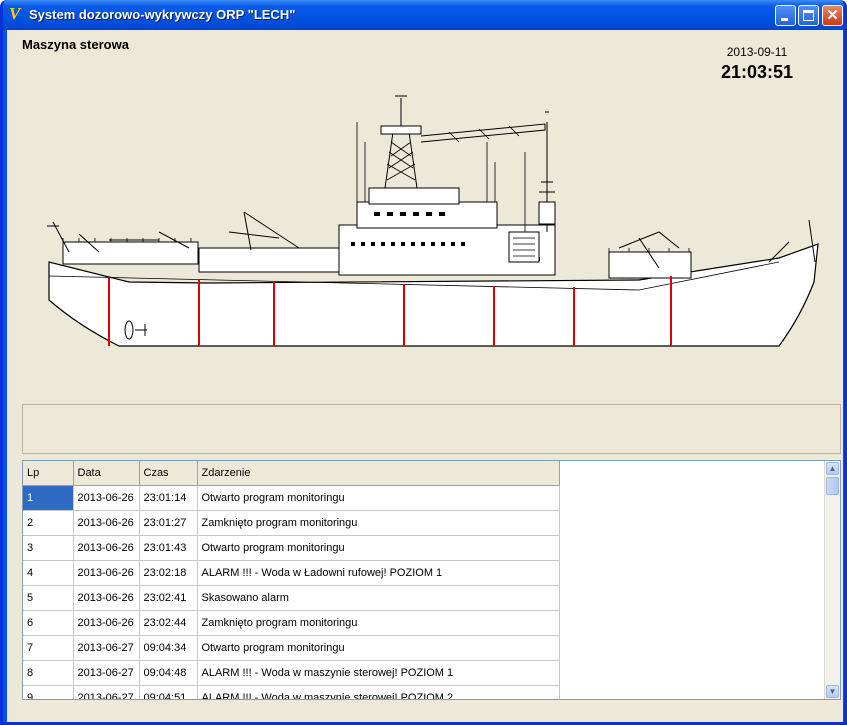  Describe the element at coordinates (48, 648) in the screenshot. I see `cell-lp: 7` at that location.